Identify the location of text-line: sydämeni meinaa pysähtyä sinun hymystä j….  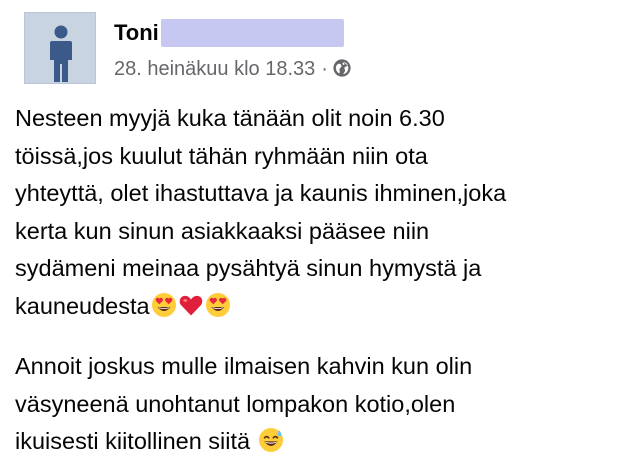
(248, 268).